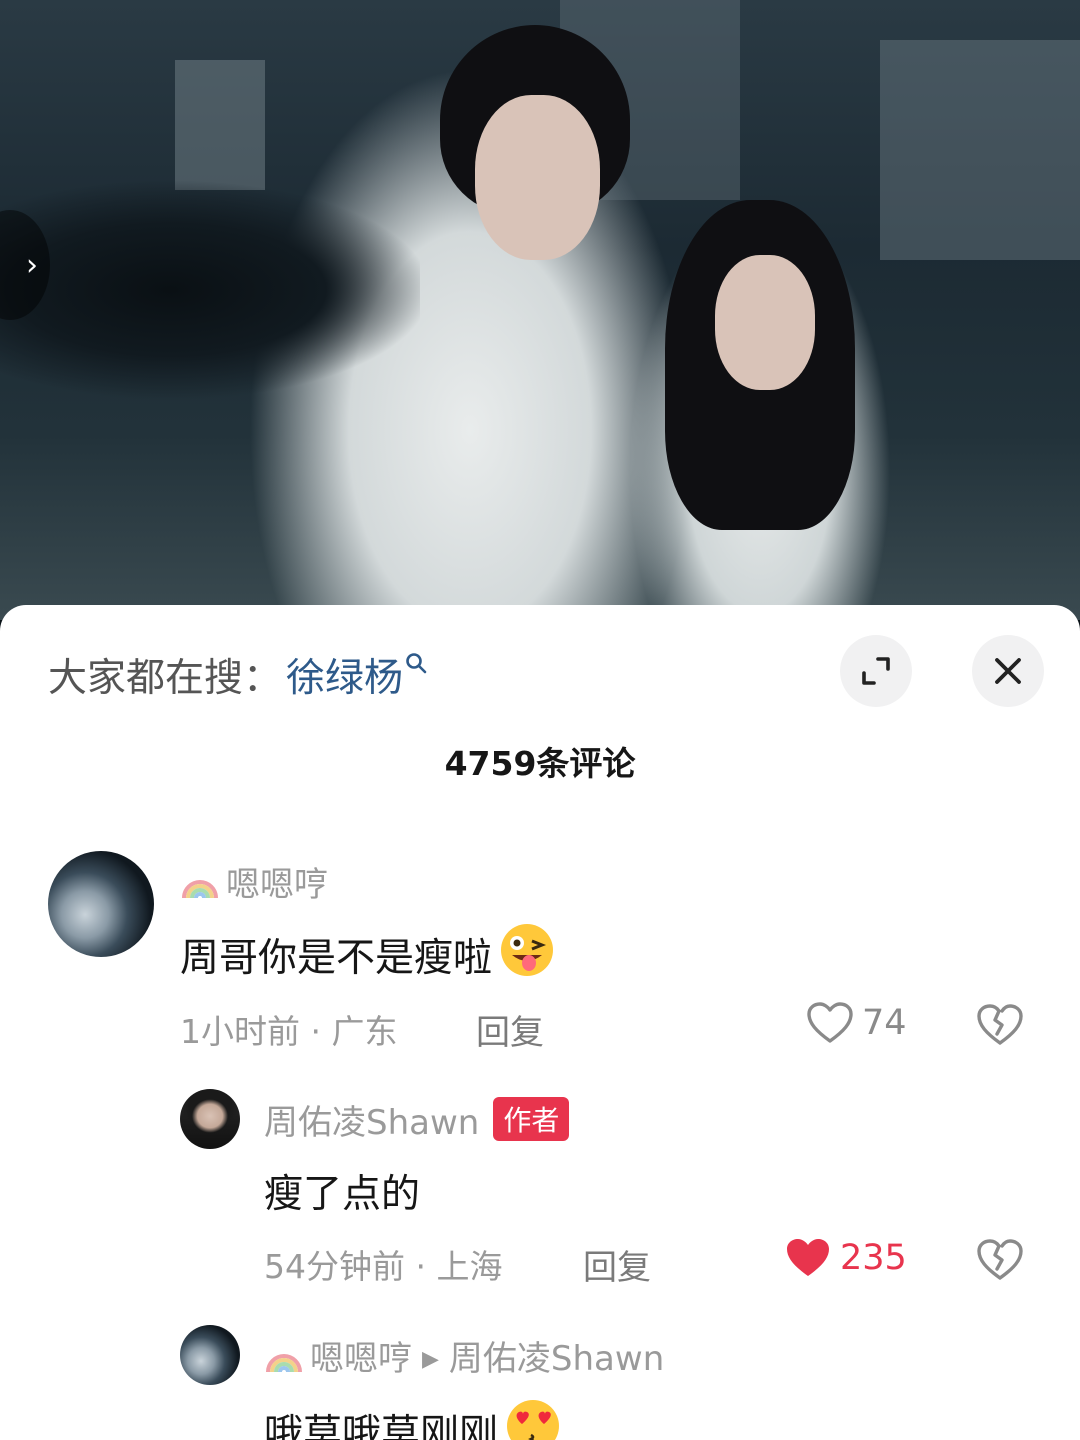 This screenshot has height=1440, width=1080. Describe the element at coordinates (765, 322) in the screenshot. I see `woman-face` at that location.